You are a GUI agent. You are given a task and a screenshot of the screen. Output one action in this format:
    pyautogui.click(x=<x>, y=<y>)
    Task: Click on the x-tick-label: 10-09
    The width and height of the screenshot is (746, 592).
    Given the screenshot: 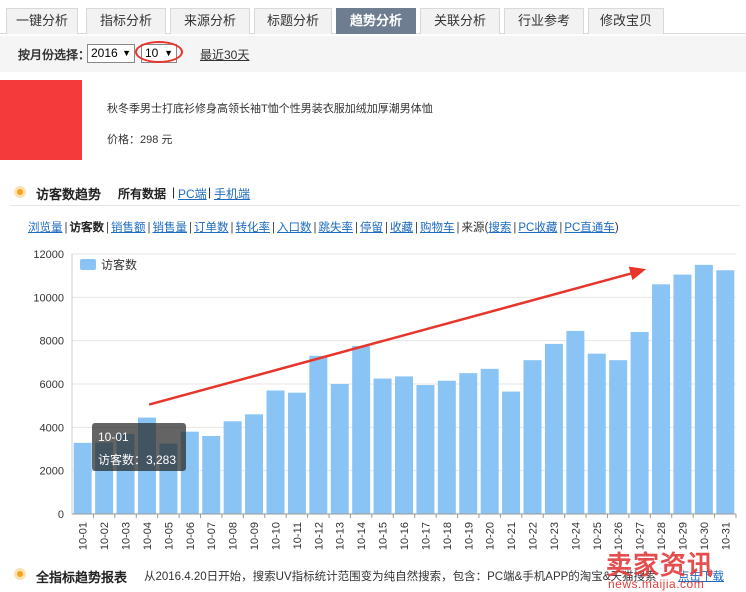 What is the action you would take?
    pyautogui.click(x=255, y=536)
    